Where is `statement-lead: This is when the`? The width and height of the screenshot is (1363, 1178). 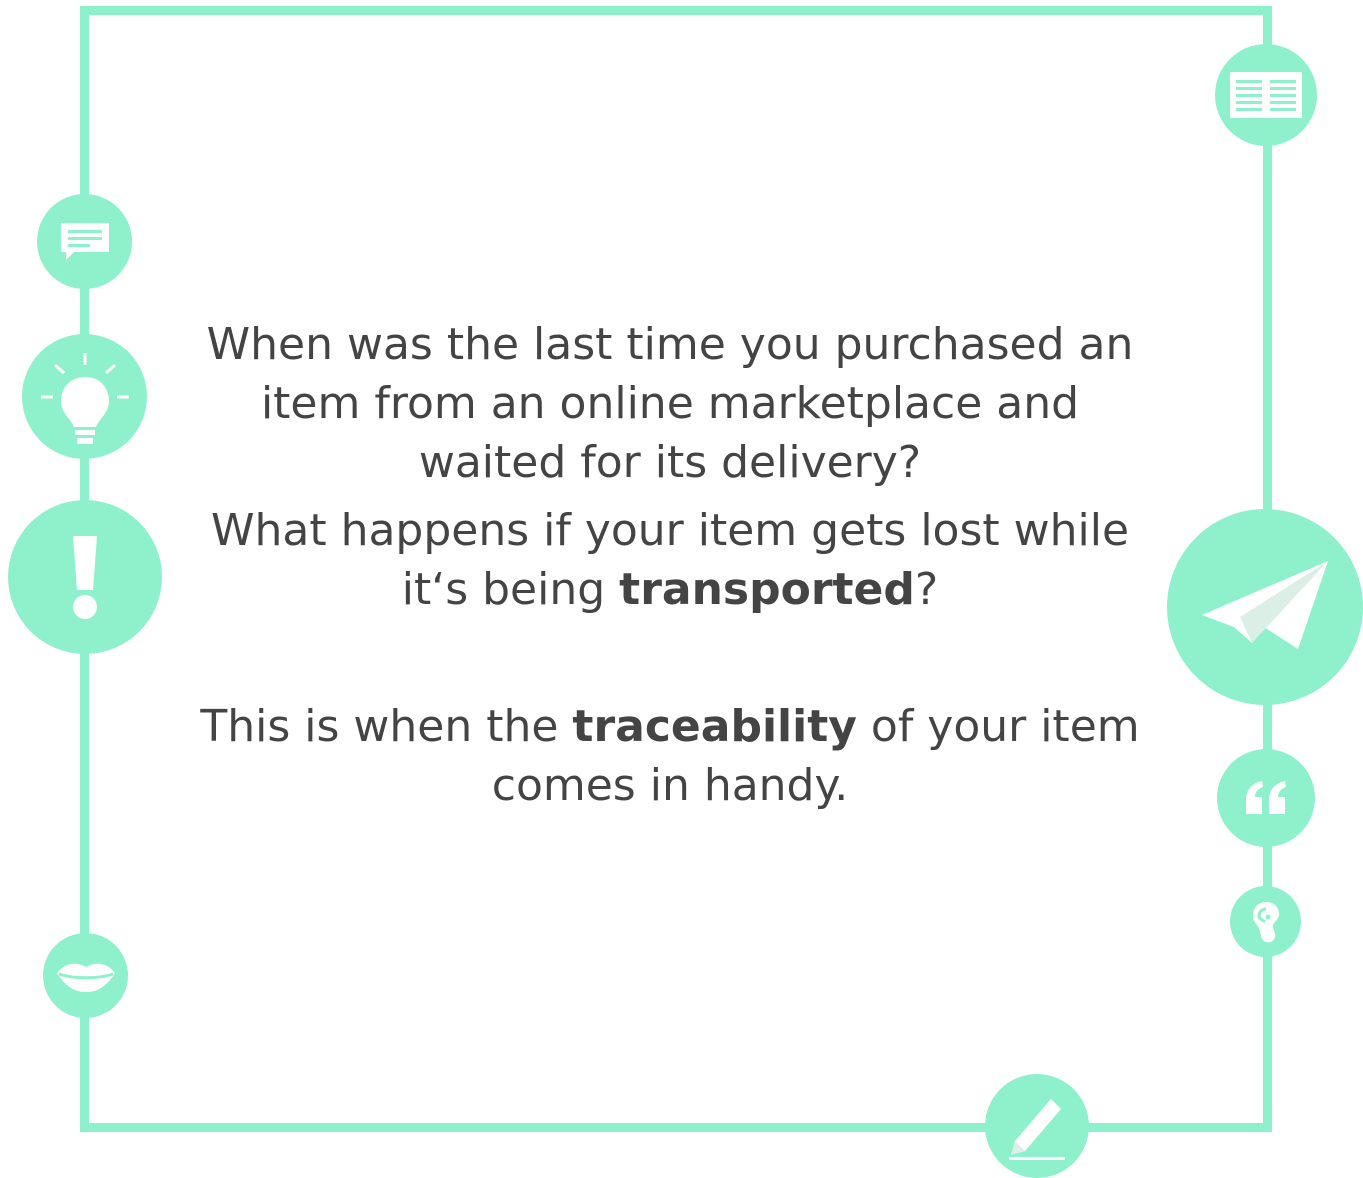
statement-lead: This is when the is located at coordinates (386, 726).